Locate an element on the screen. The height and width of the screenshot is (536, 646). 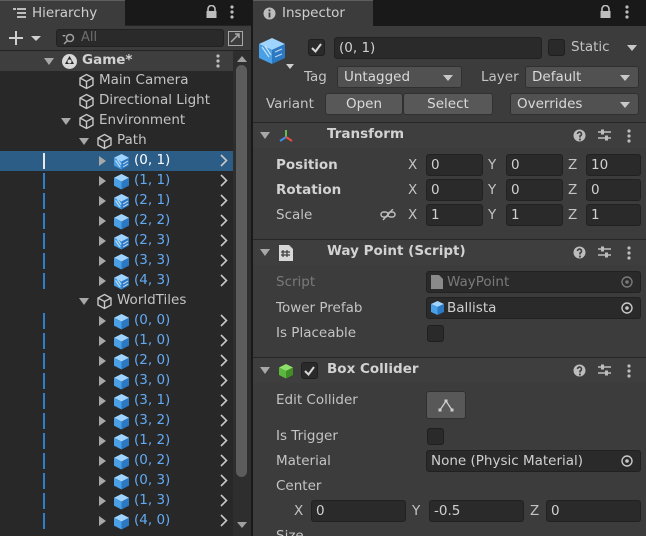
hierarchy-row: WorldTiles is located at coordinates (116, 301).